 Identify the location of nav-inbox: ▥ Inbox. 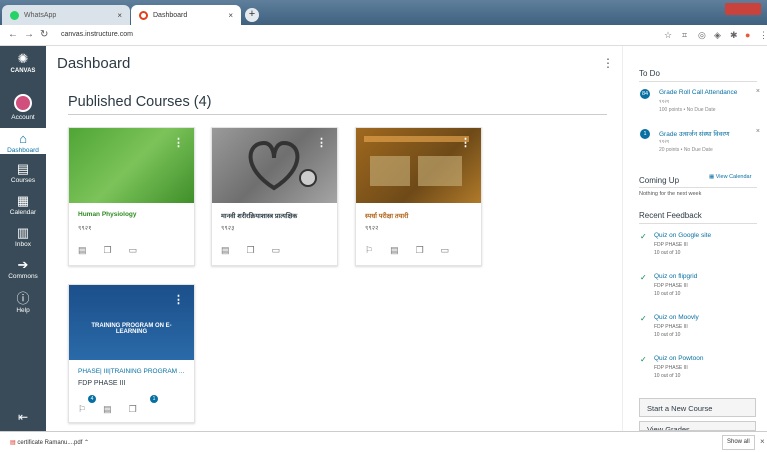
(23, 237).